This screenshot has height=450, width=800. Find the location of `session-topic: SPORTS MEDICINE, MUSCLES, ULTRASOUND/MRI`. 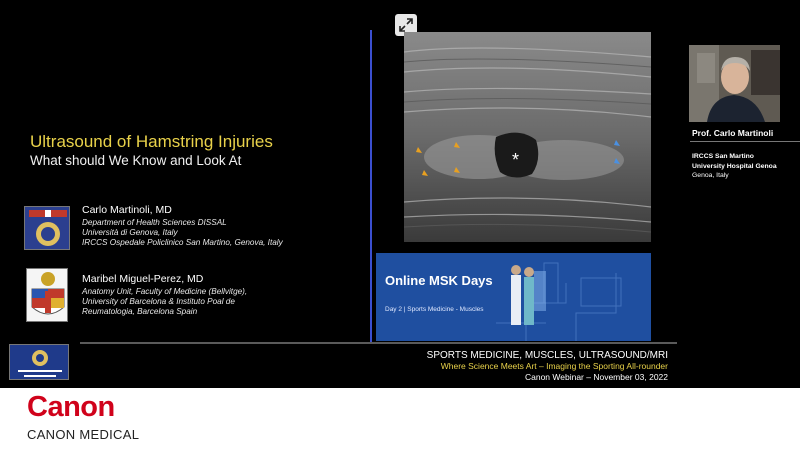

session-topic: SPORTS MEDICINE, MUSCLES, ULTRASOUND/MRI is located at coordinates (547, 355).